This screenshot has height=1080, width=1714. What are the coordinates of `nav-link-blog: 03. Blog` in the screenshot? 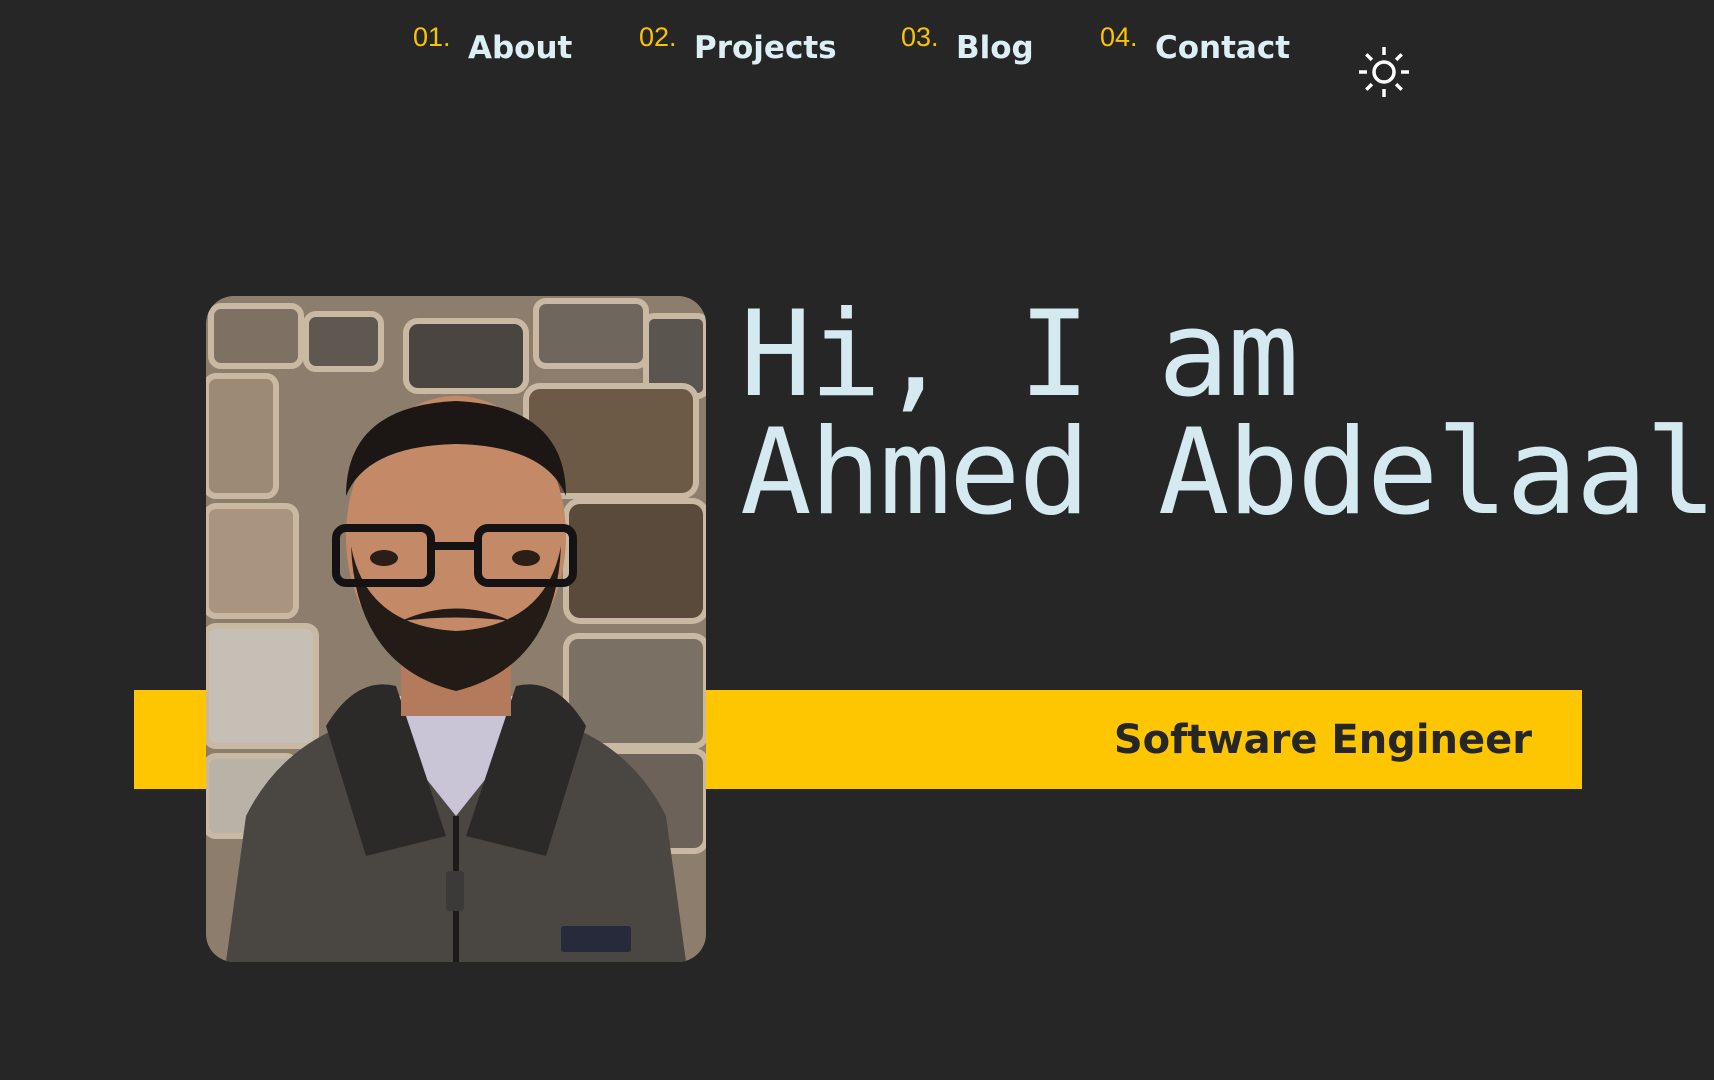 It's located at (971, 50).